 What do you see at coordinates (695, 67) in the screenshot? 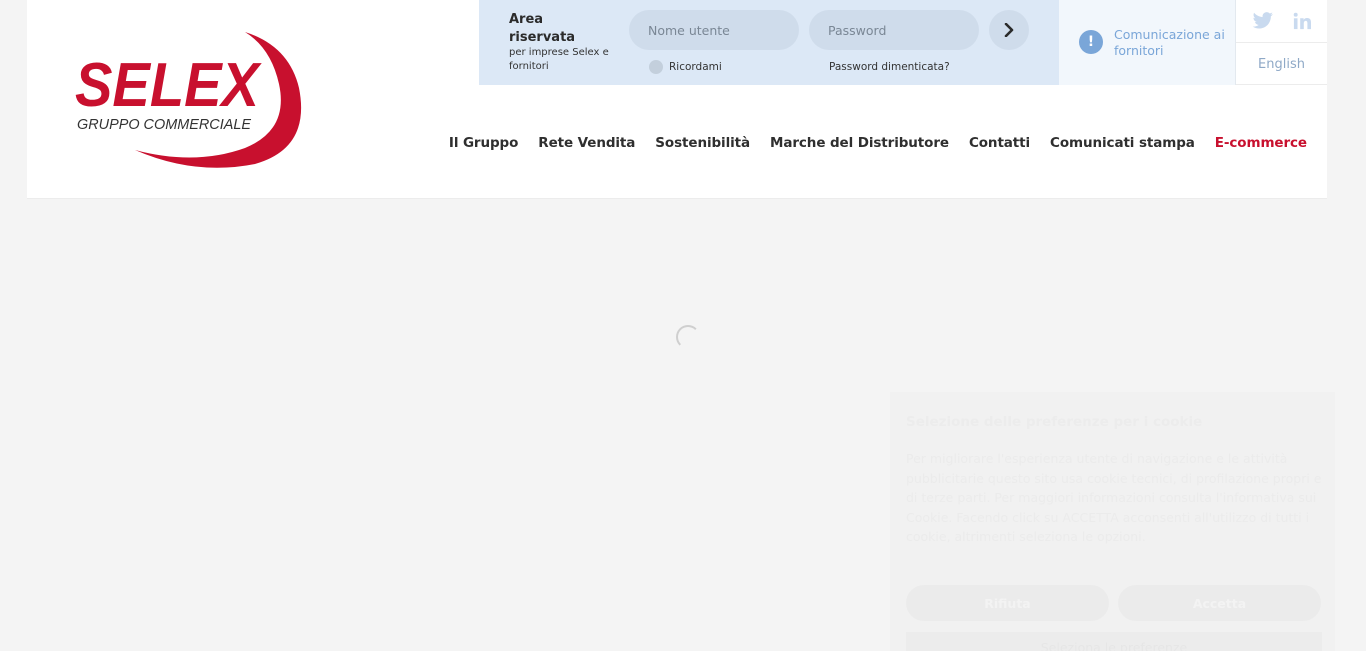
I see `remember-me-label: Ricordami` at bounding box center [695, 67].